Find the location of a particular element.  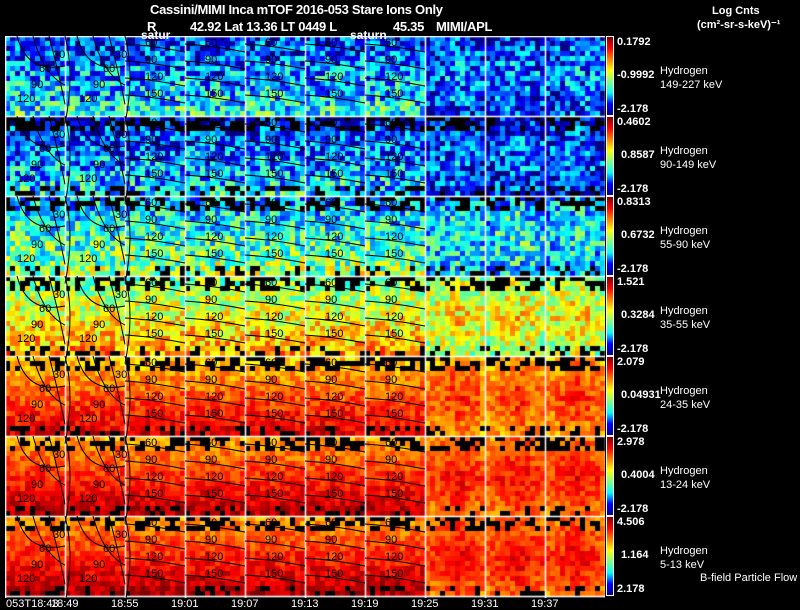

time-tick: 19:25 is located at coordinates (425, 604).